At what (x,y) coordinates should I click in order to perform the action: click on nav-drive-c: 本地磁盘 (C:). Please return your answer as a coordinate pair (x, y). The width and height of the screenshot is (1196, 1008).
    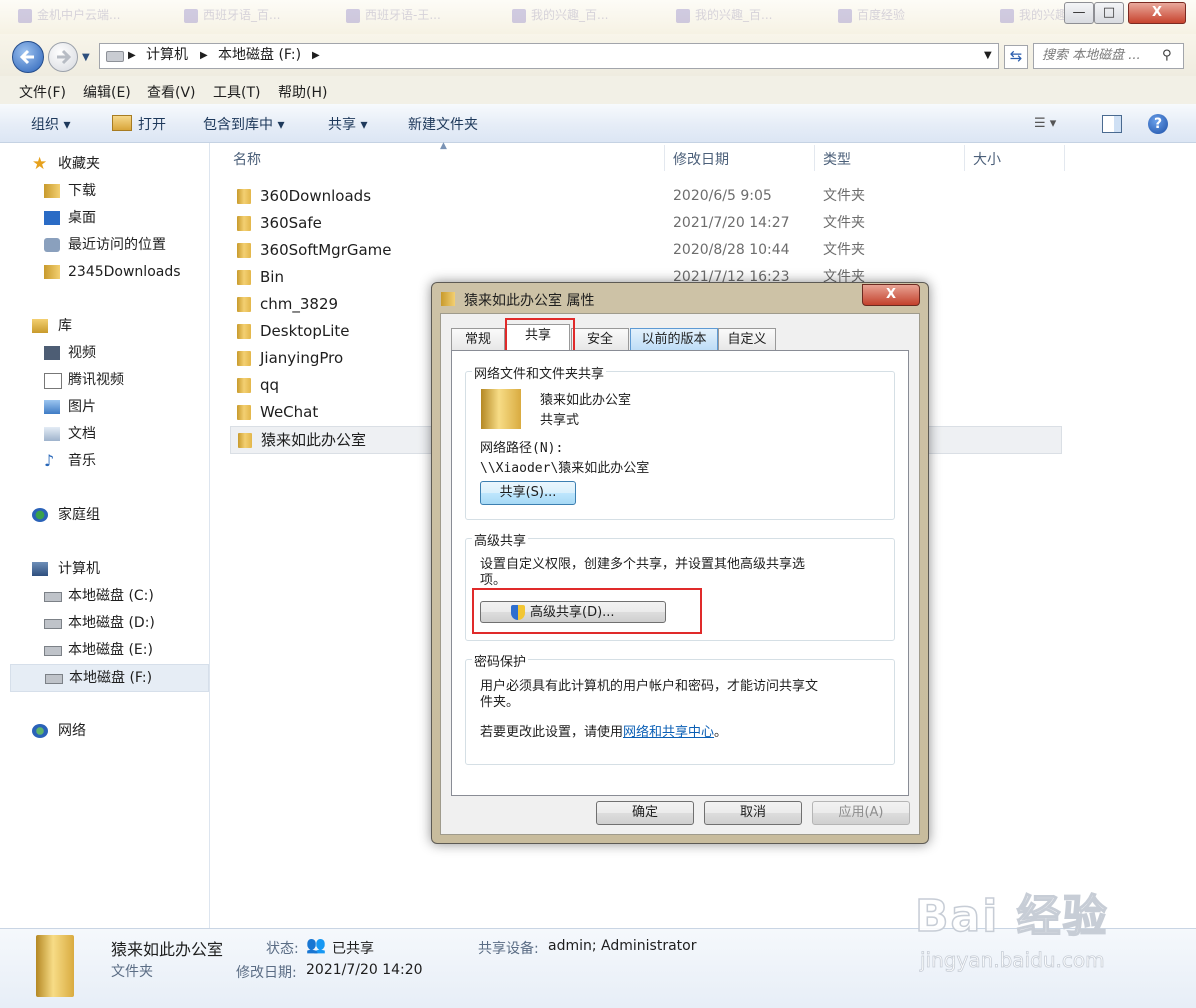
    Looking at the image, I should click on (122, 596).